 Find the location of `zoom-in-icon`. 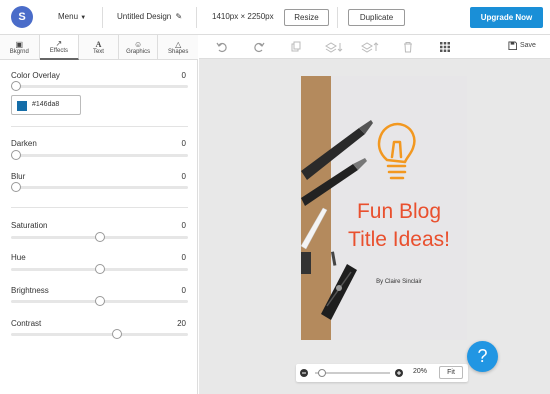

zoom-in-icon is located at coordinates (399, 373).